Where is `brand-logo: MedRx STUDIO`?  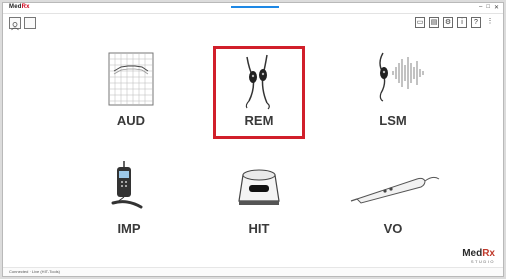
brand-logo: MedRx STUDIO is located at coordinates (478, 256).